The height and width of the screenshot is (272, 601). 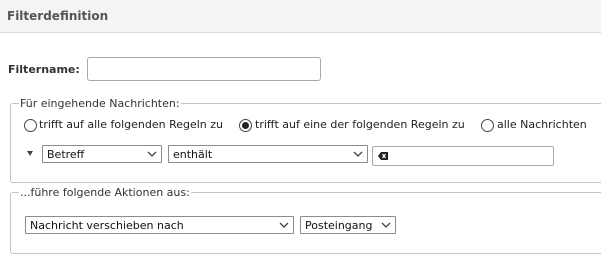 What do you see at coordinates (102, 154) in the screenshot?
I see `rule-field-select: Betreff` at bounding box center [102, 154].